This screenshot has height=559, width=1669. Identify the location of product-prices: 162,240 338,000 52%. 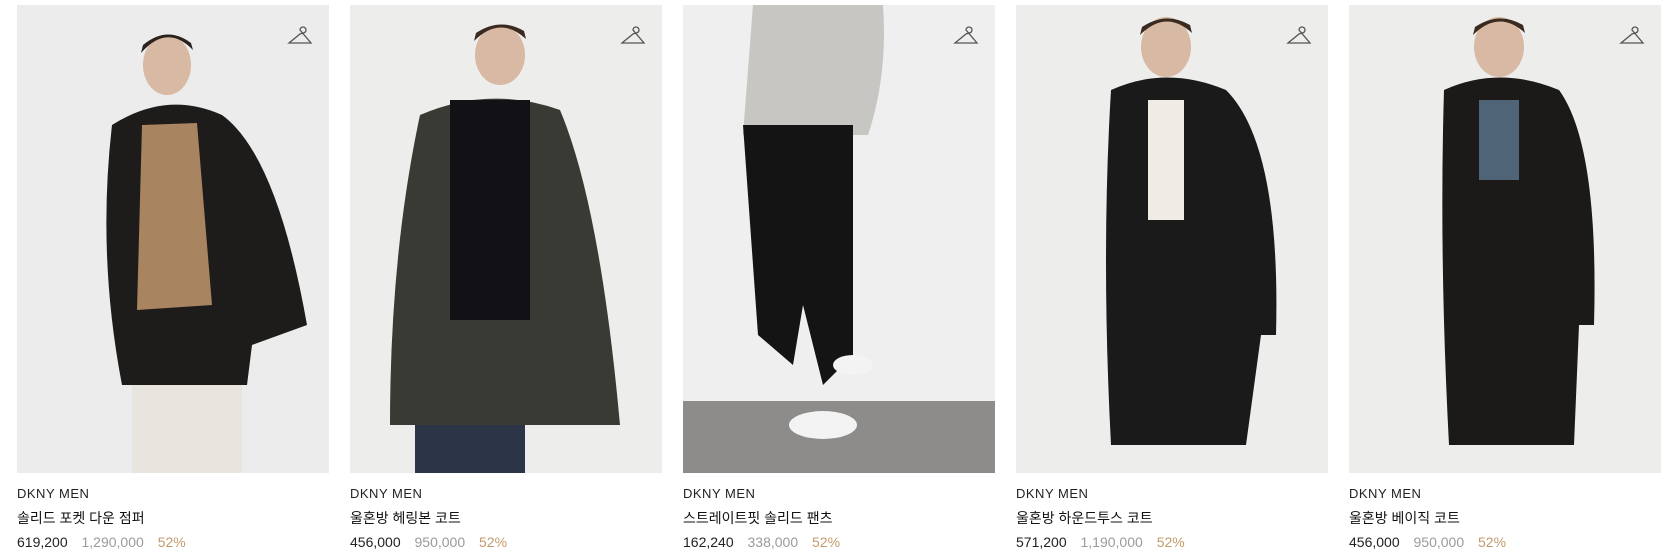
(839, 542).